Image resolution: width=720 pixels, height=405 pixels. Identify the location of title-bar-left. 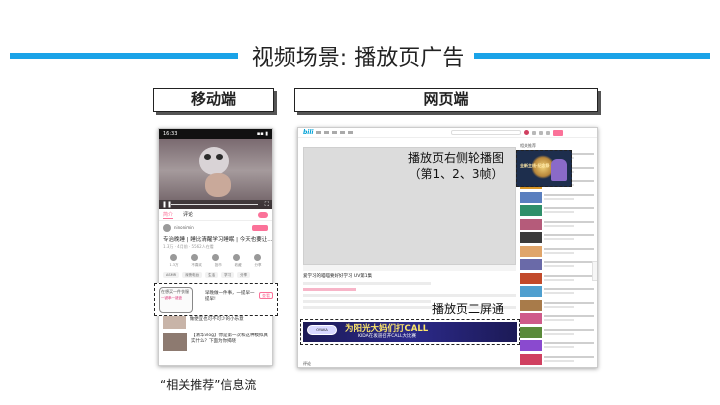
(124, 56).